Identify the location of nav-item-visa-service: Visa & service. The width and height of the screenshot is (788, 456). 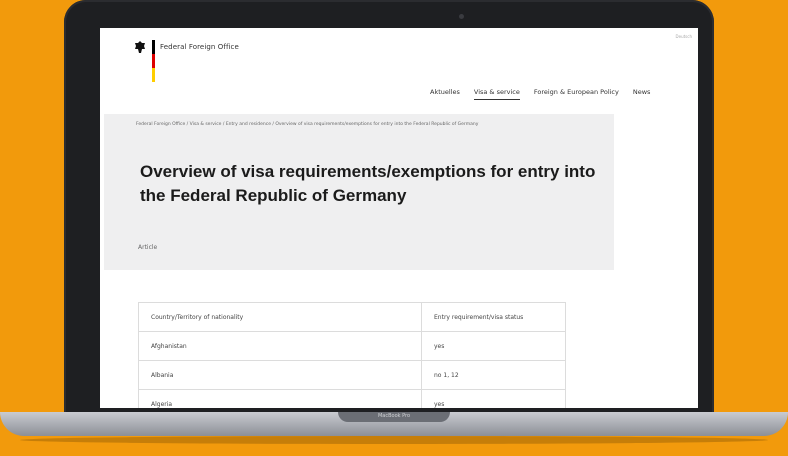
(496, 94).